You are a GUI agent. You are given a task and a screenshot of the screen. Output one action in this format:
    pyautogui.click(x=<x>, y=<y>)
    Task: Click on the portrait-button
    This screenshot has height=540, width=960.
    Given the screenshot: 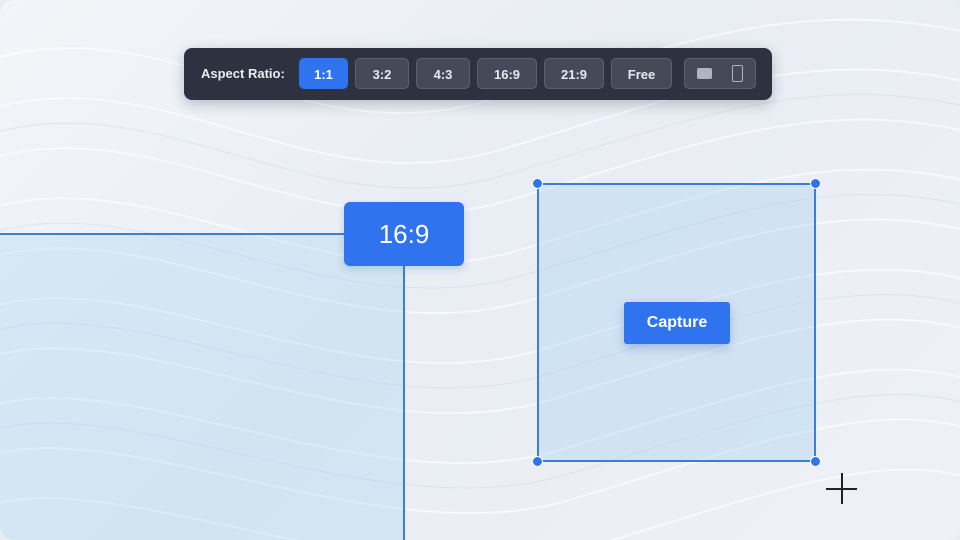 What is the action you would take?
    pyautogui.click(x=738, y=73)
    